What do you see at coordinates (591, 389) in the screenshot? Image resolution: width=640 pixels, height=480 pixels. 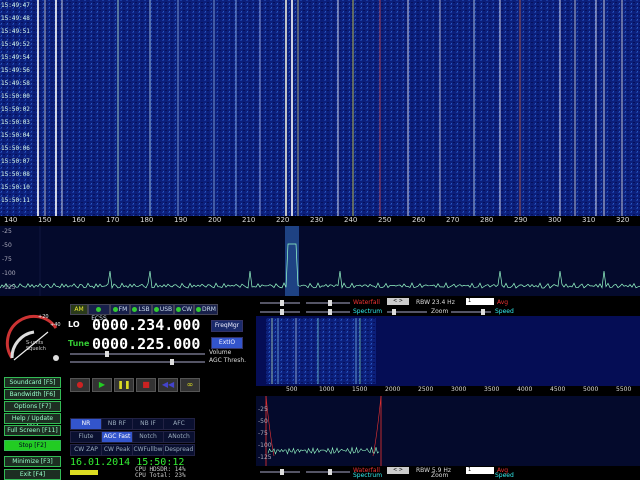 I see `audio-frequency-tick-label: 5000` at bounding box center [591, 389].